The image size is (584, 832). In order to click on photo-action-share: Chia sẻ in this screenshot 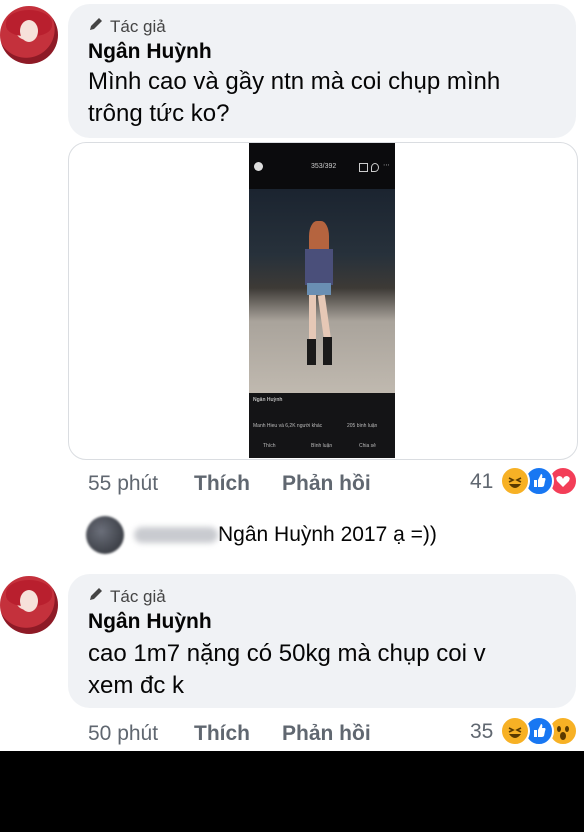, I will do `click(367, 446)`.